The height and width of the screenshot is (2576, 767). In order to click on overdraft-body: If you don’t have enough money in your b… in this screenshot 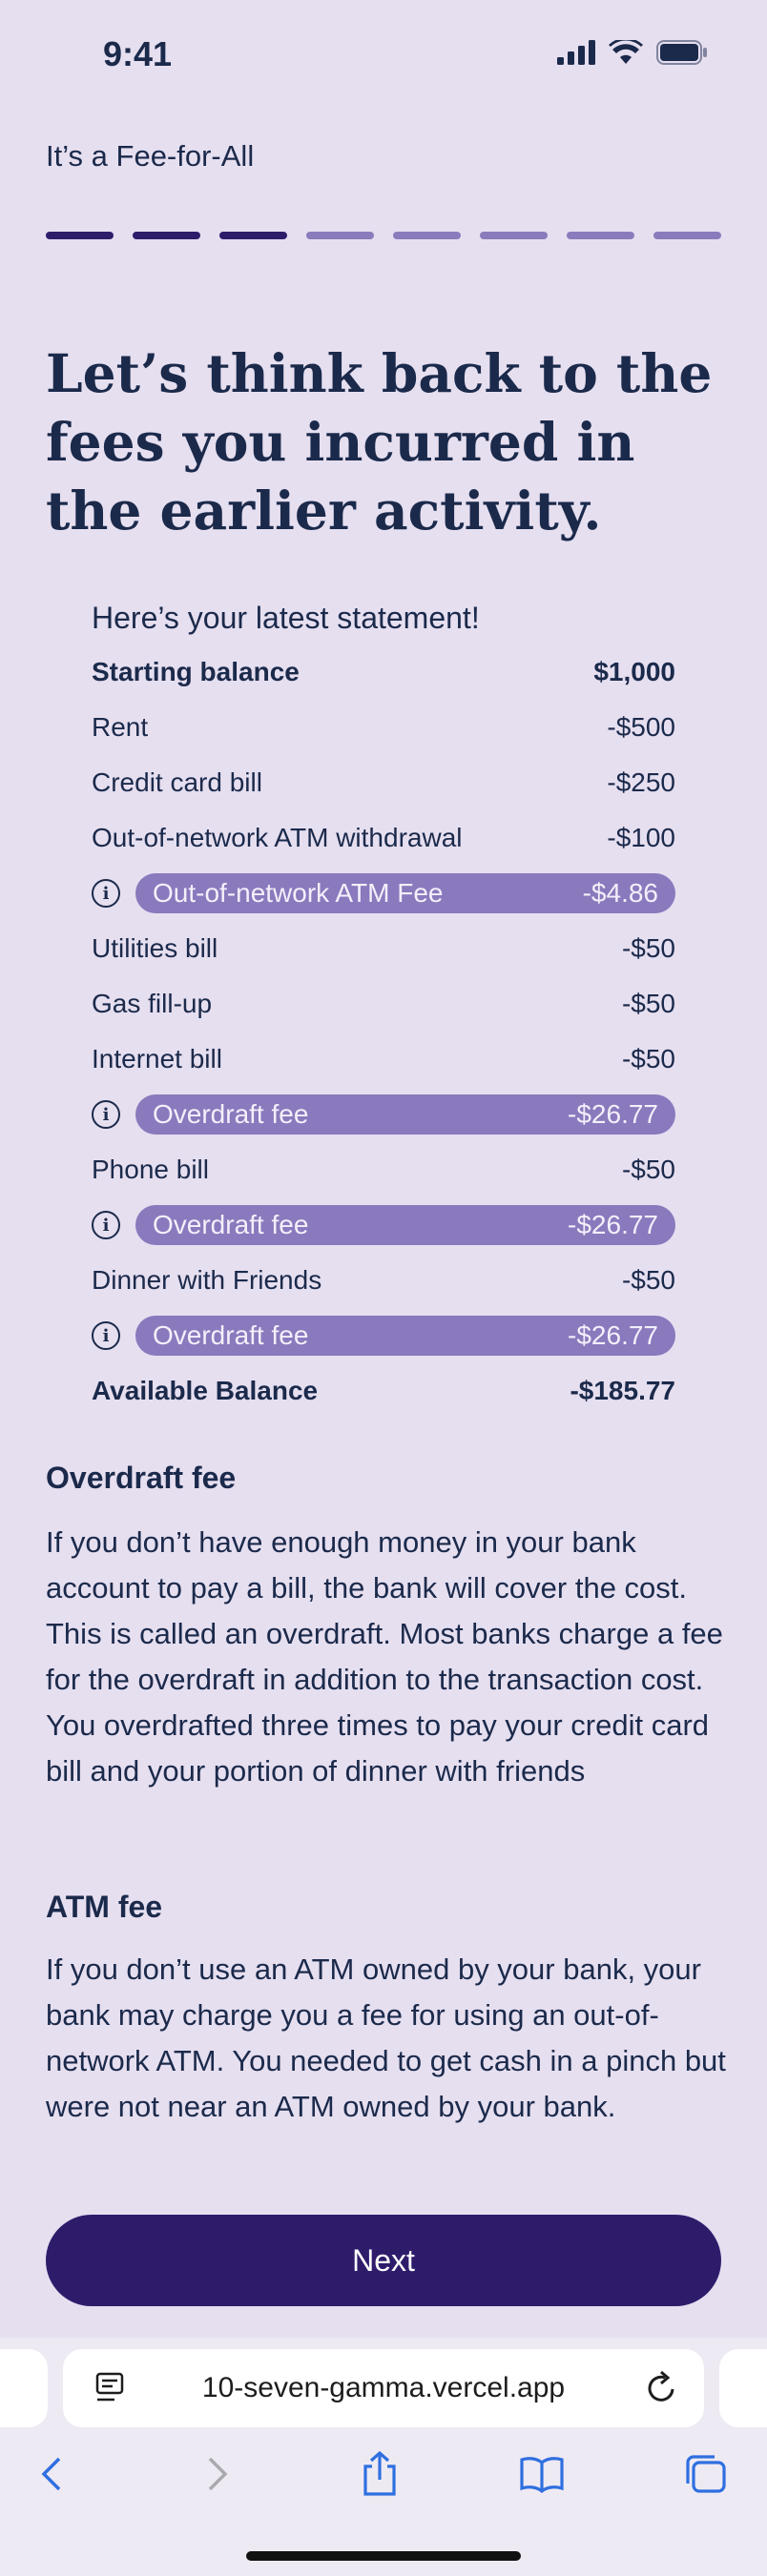, I will do `click(384, 1656)`.